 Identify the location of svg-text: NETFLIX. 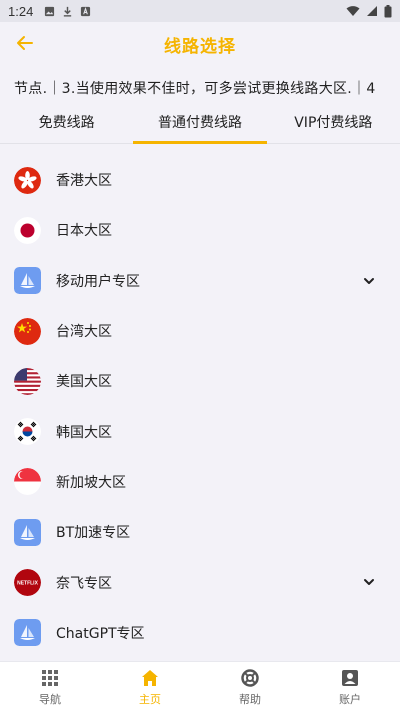
(27, 584).